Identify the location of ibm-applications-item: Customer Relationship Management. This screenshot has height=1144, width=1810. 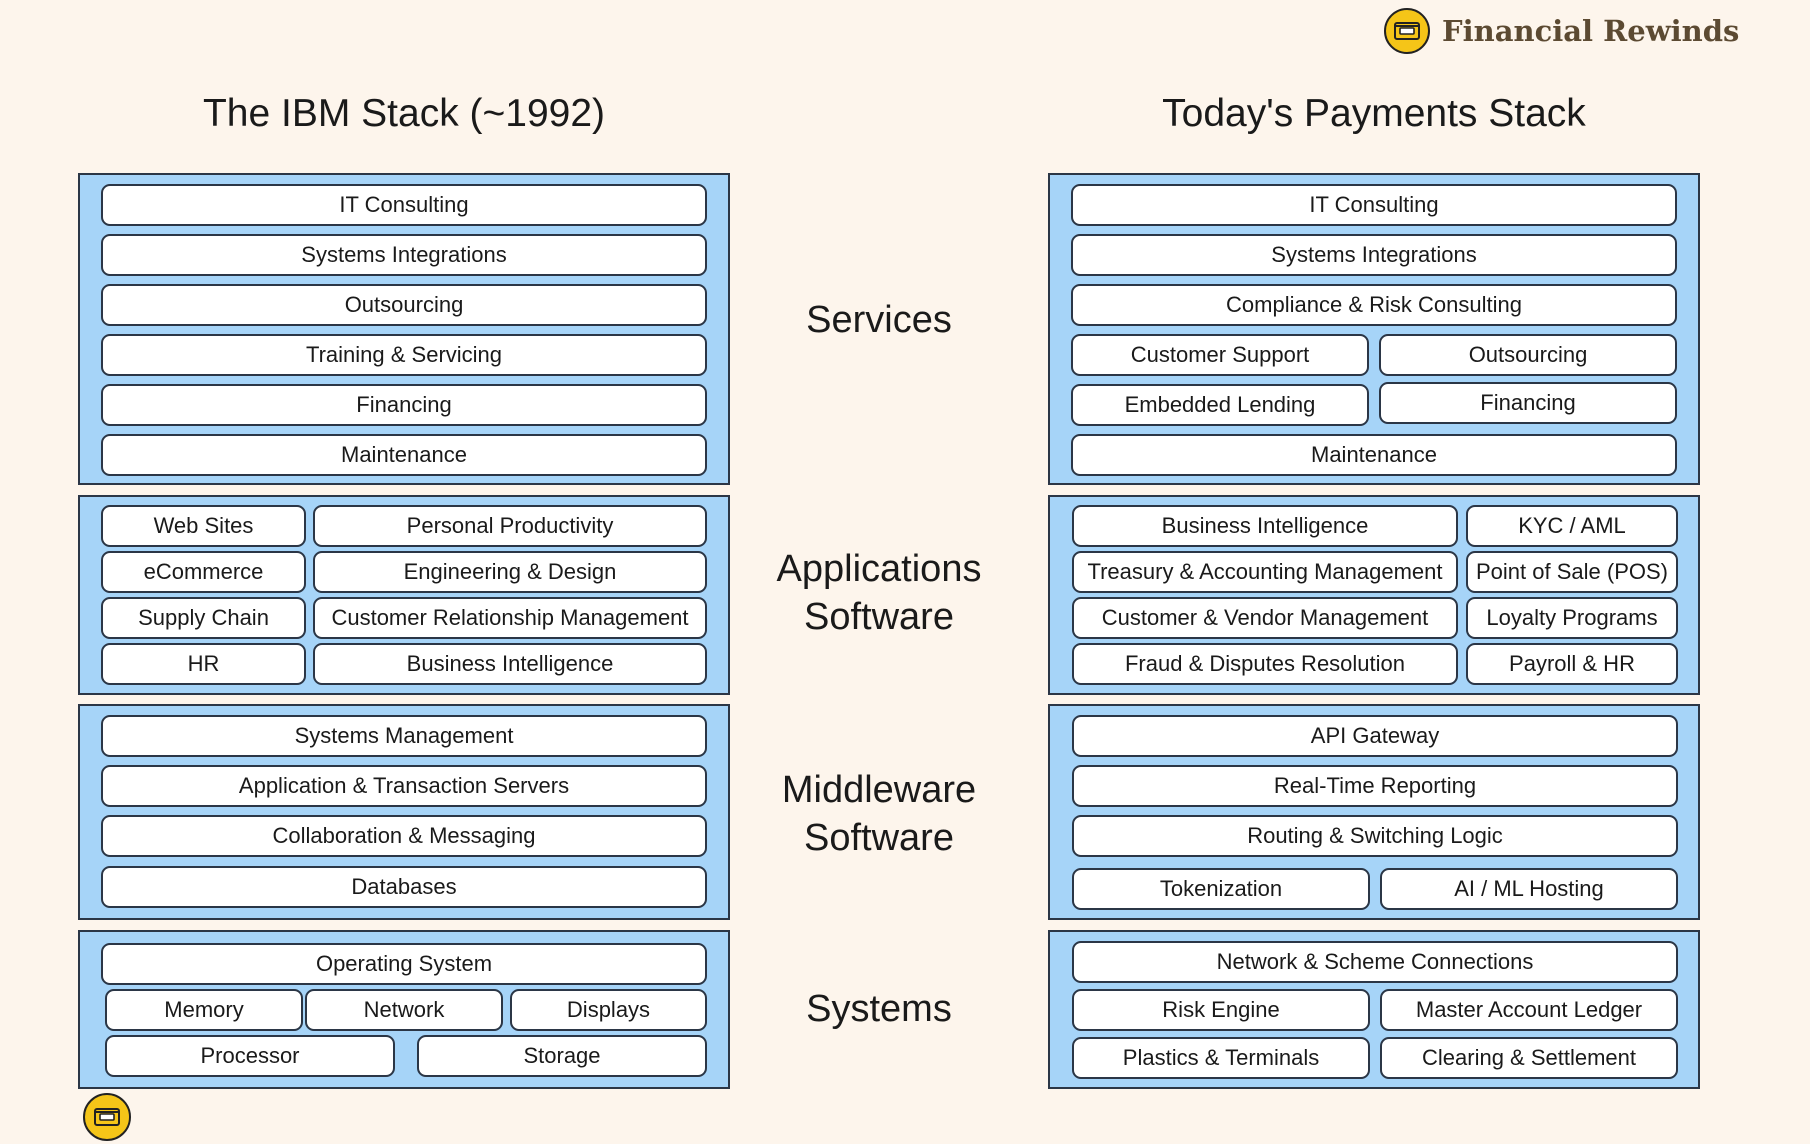
(510, 618).